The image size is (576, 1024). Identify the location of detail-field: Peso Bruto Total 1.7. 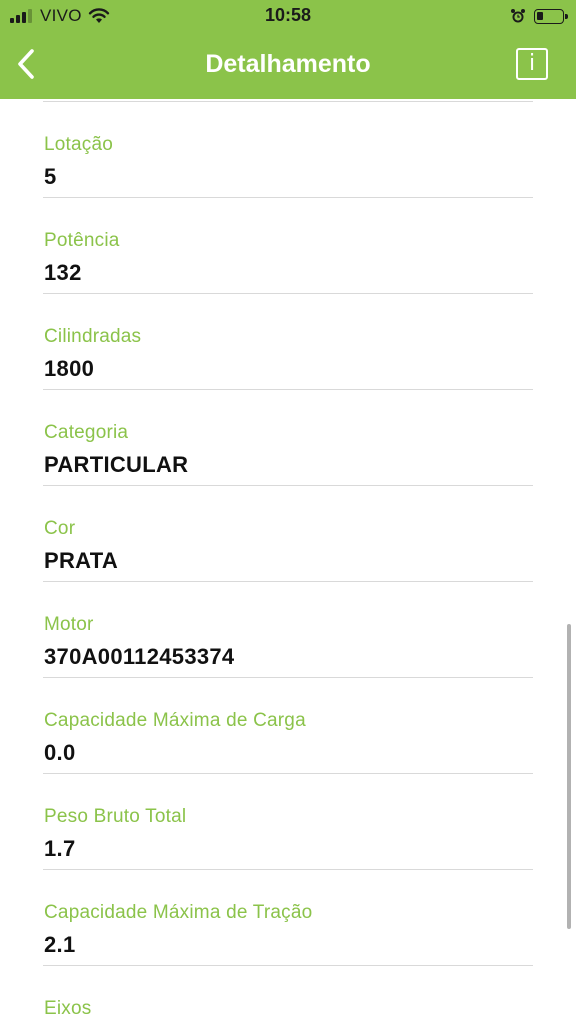
(288, 822).